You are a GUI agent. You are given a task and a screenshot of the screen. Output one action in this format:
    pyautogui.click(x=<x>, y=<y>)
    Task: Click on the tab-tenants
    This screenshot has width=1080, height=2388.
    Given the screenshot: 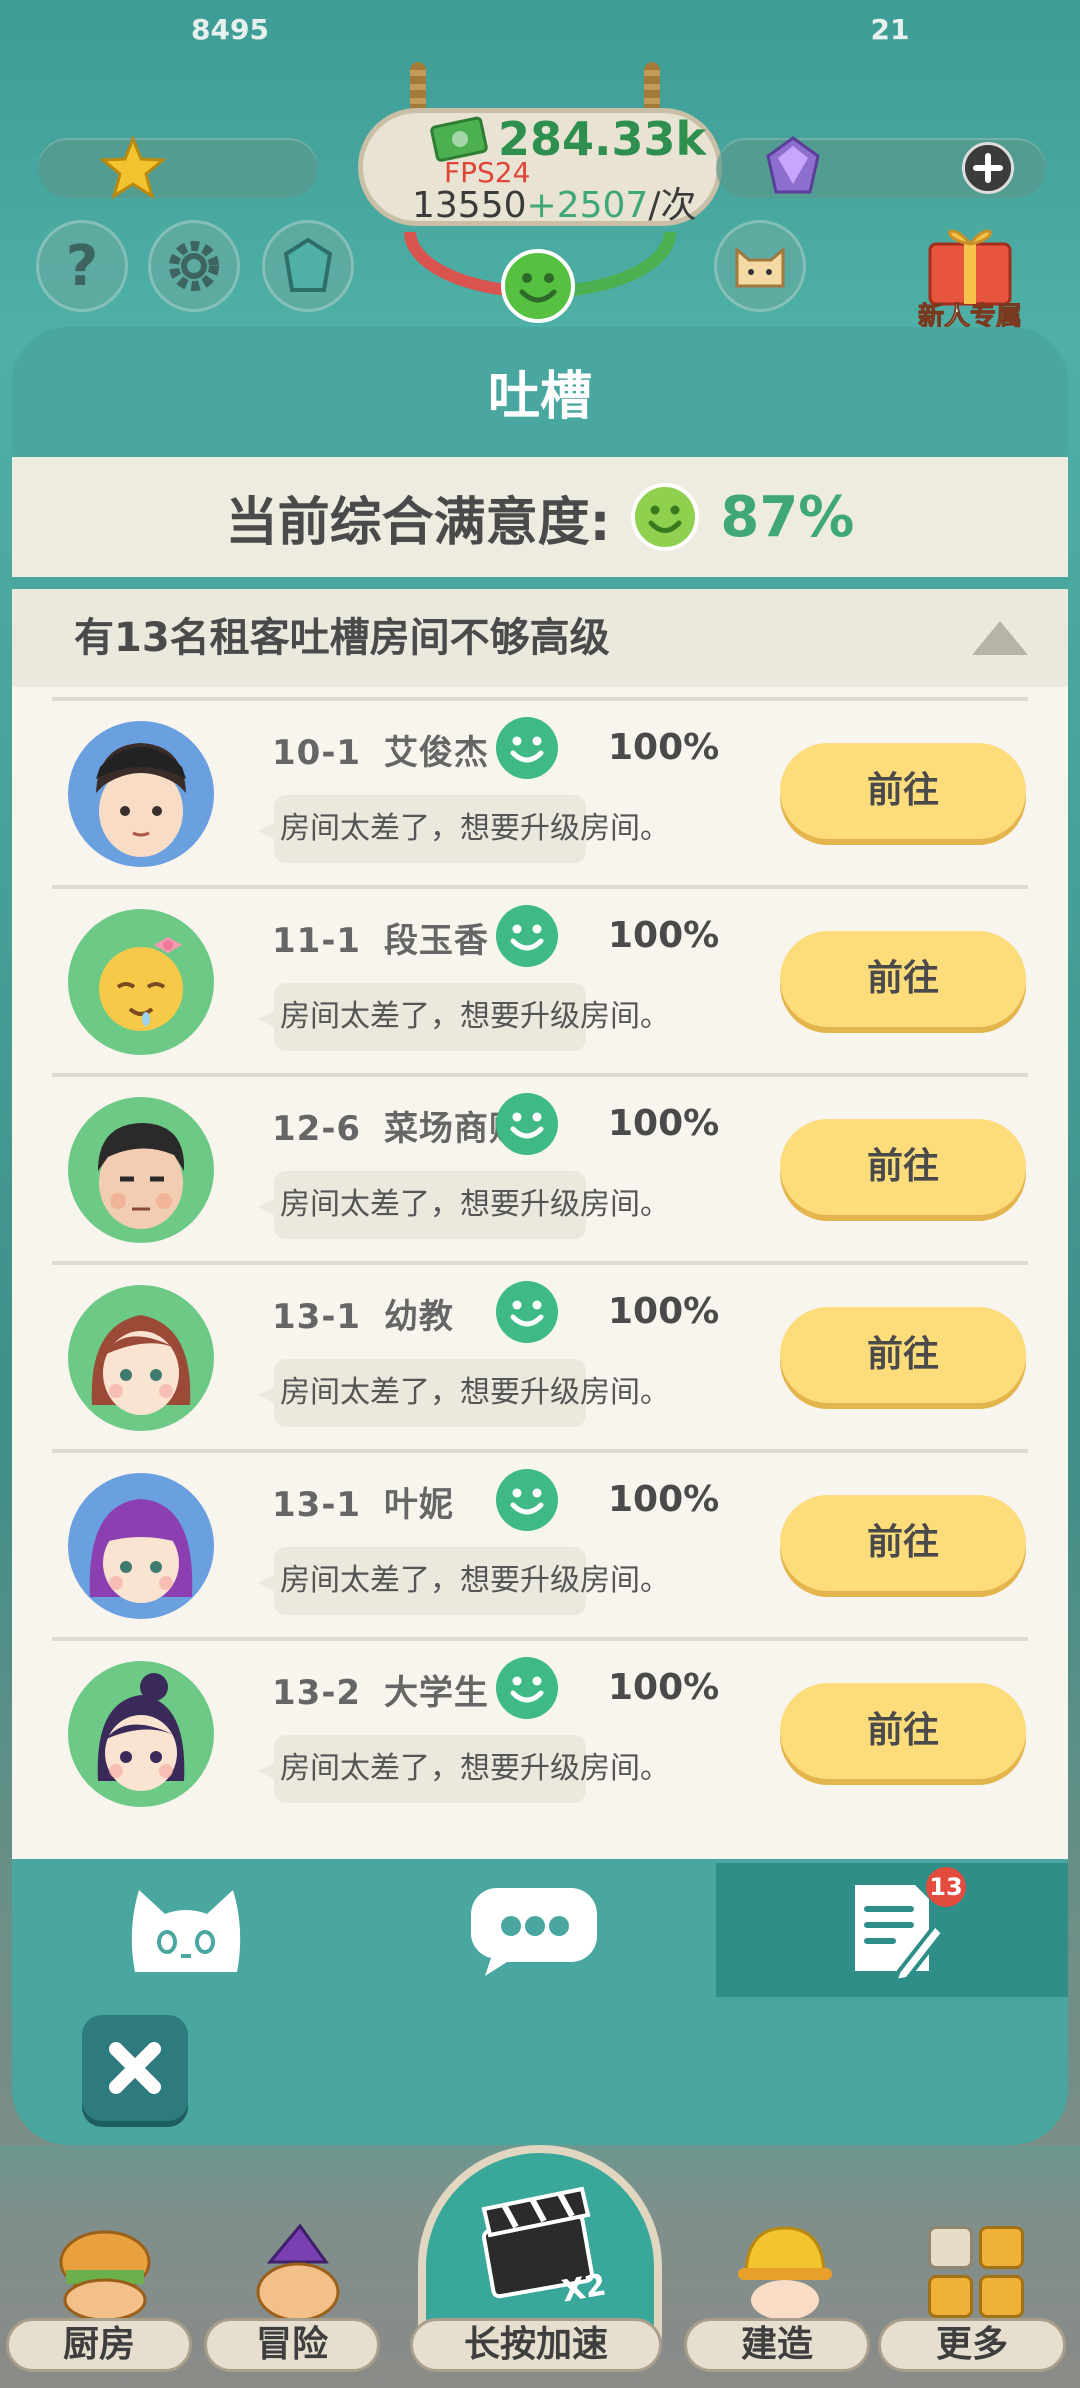 What is the action you would take?
    pyautogui.click(x=186, y=1930)
    